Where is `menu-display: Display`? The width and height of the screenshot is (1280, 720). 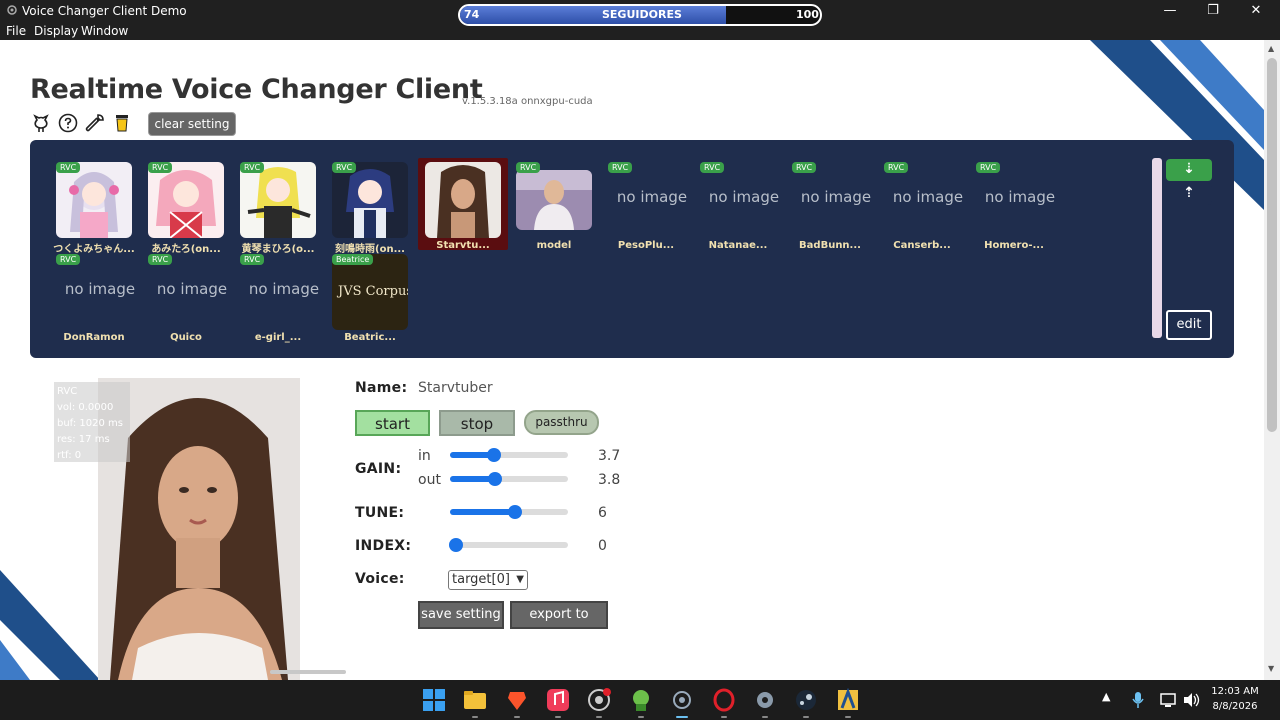
menu-display: Display is located at coordinates (56, 31).